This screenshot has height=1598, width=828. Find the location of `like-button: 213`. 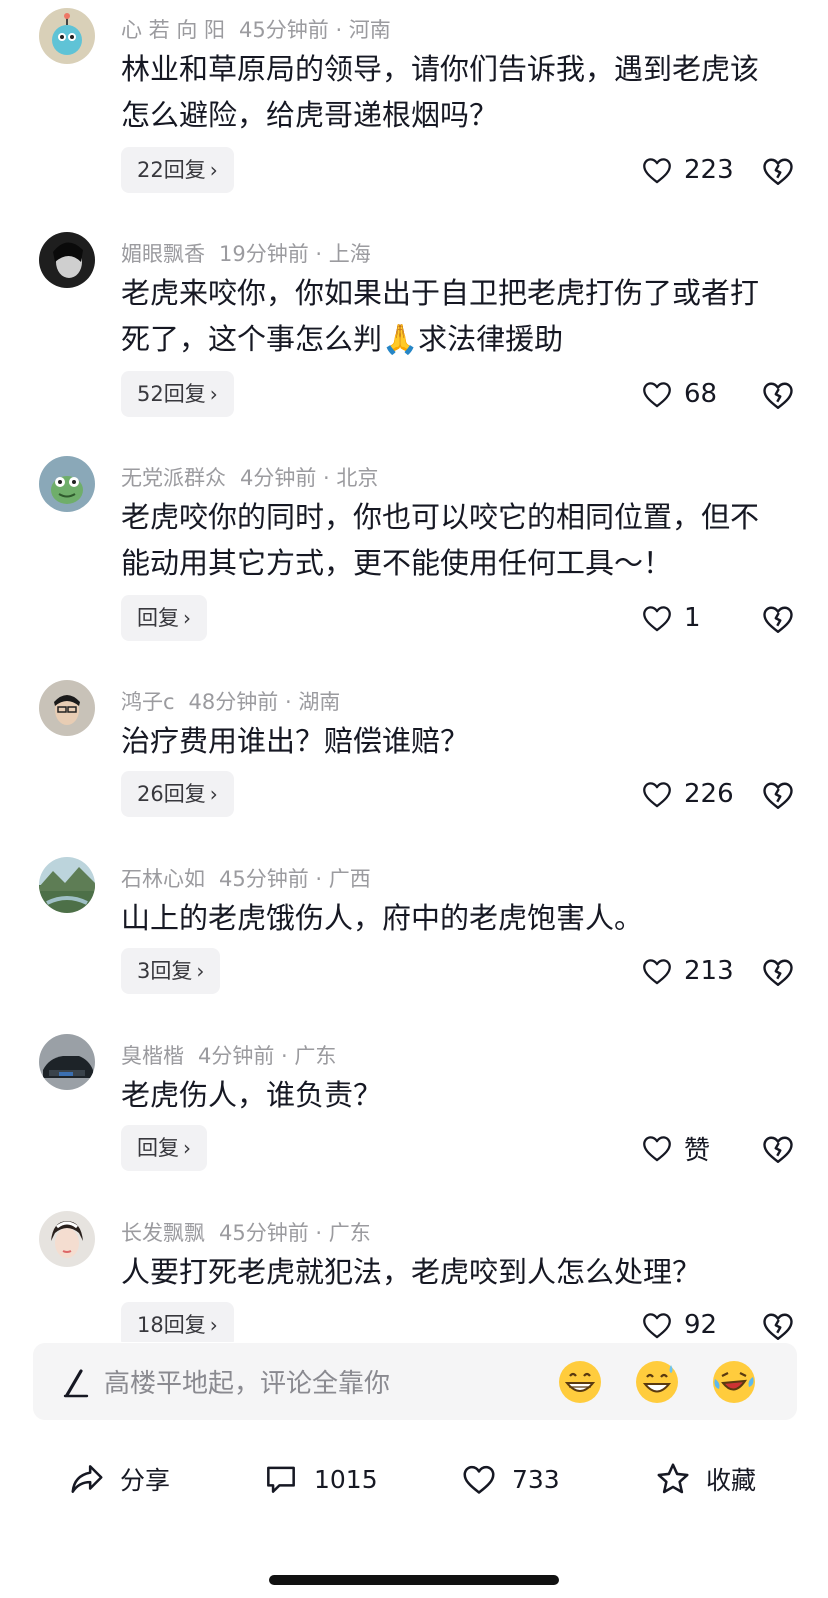

like-button: 213 is located at coordinates (687, 971).